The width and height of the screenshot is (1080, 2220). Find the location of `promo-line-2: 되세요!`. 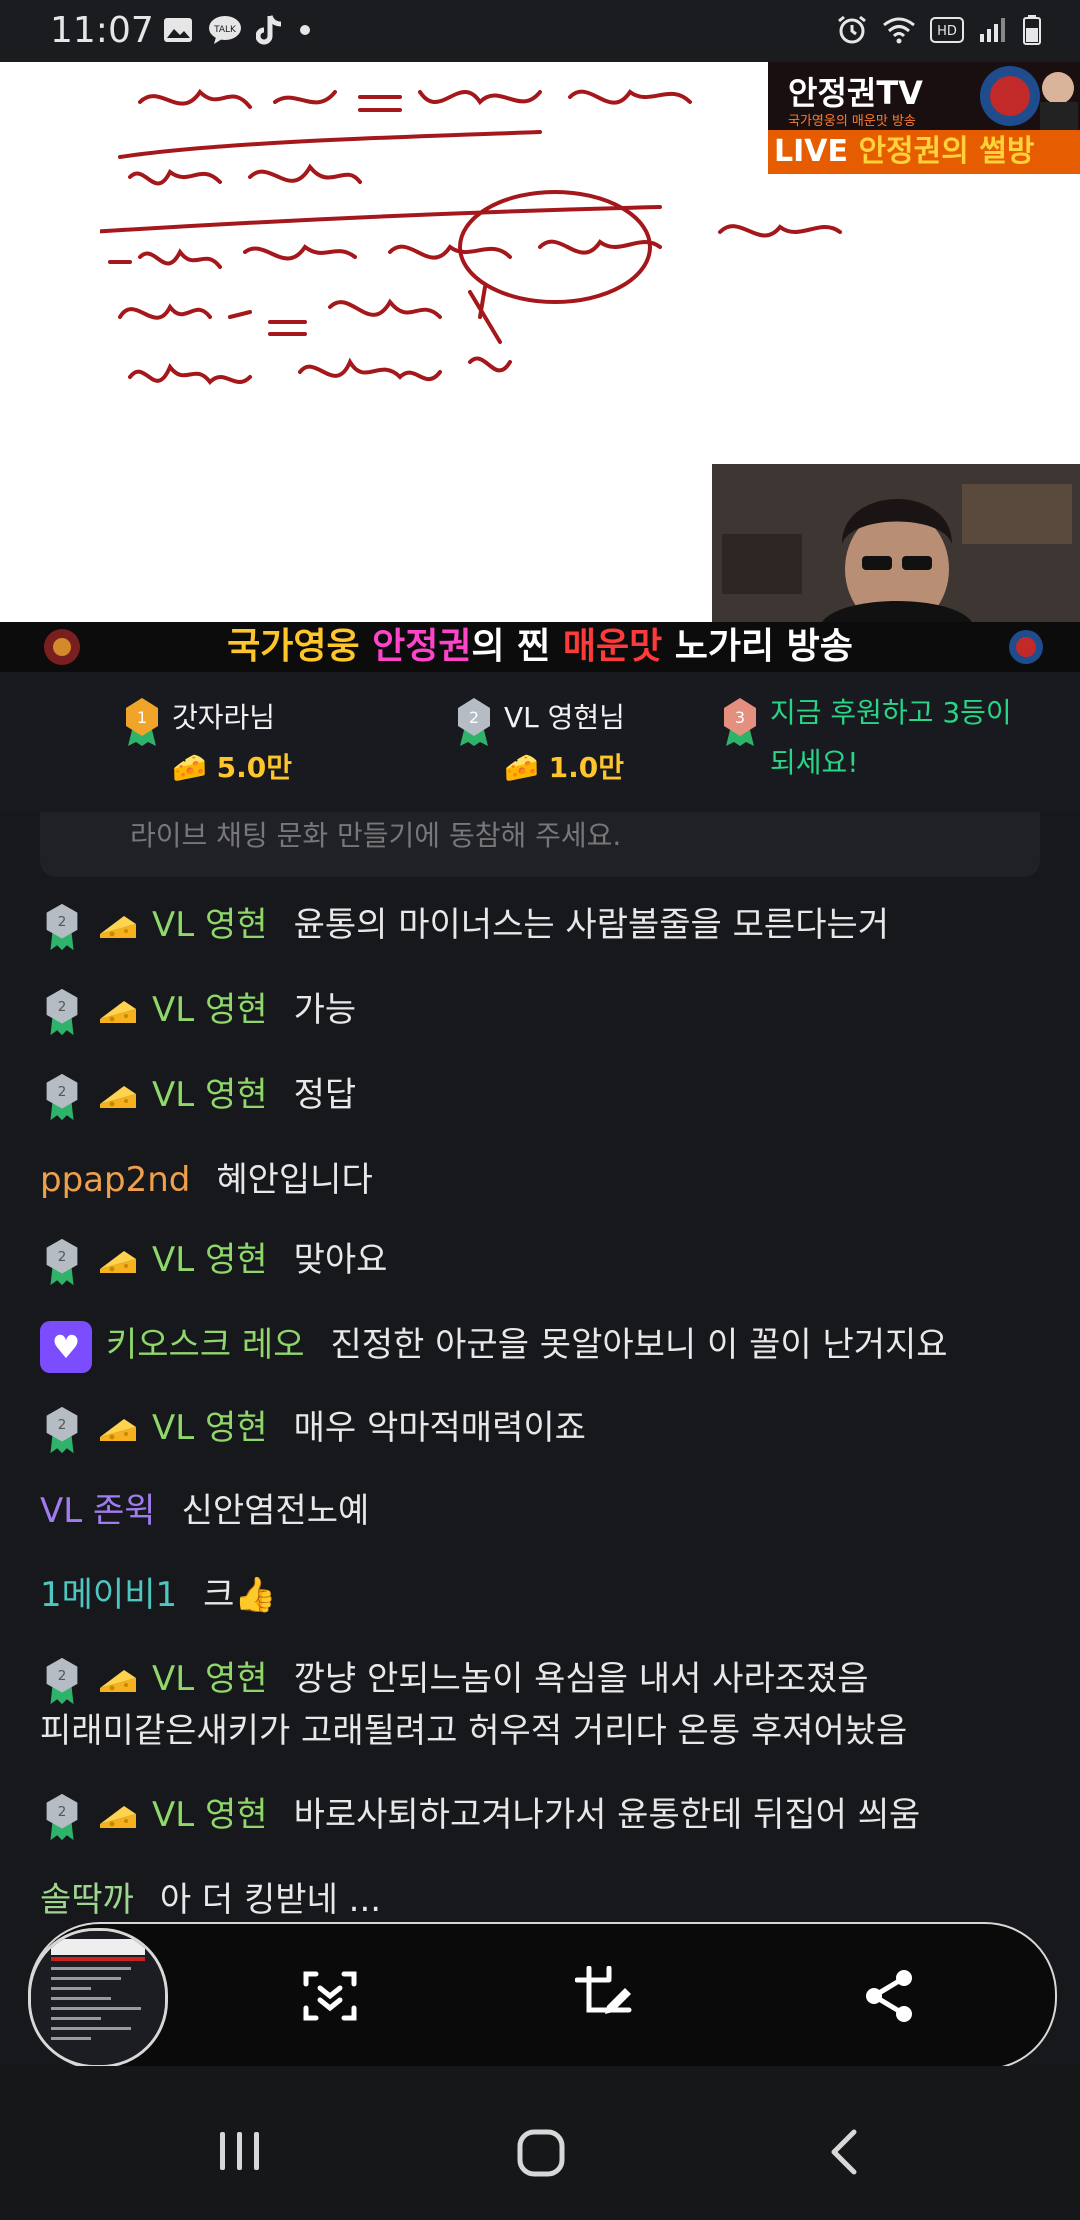

promo-line-2: 되세요! is located at coordinates (814, 762).